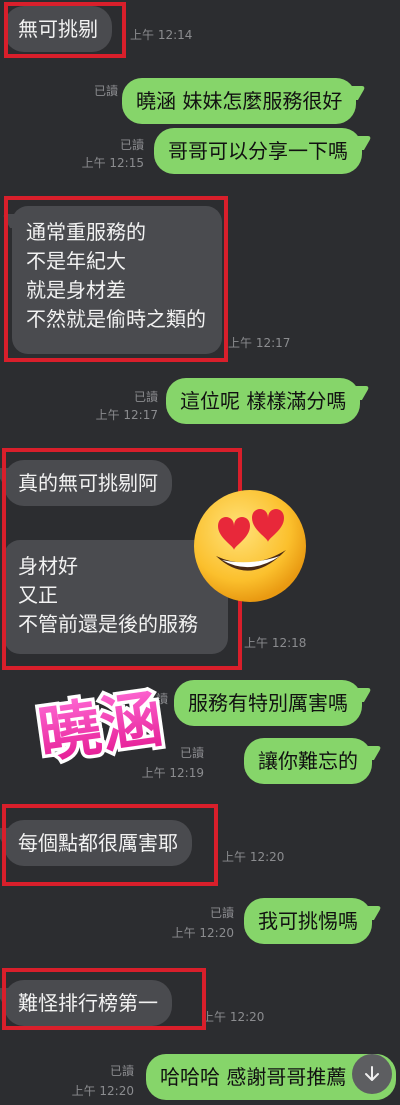  Describe the element at coordinates (112, 163) in the screenshot. I see `timestamp: 上午 12:15` at that location.